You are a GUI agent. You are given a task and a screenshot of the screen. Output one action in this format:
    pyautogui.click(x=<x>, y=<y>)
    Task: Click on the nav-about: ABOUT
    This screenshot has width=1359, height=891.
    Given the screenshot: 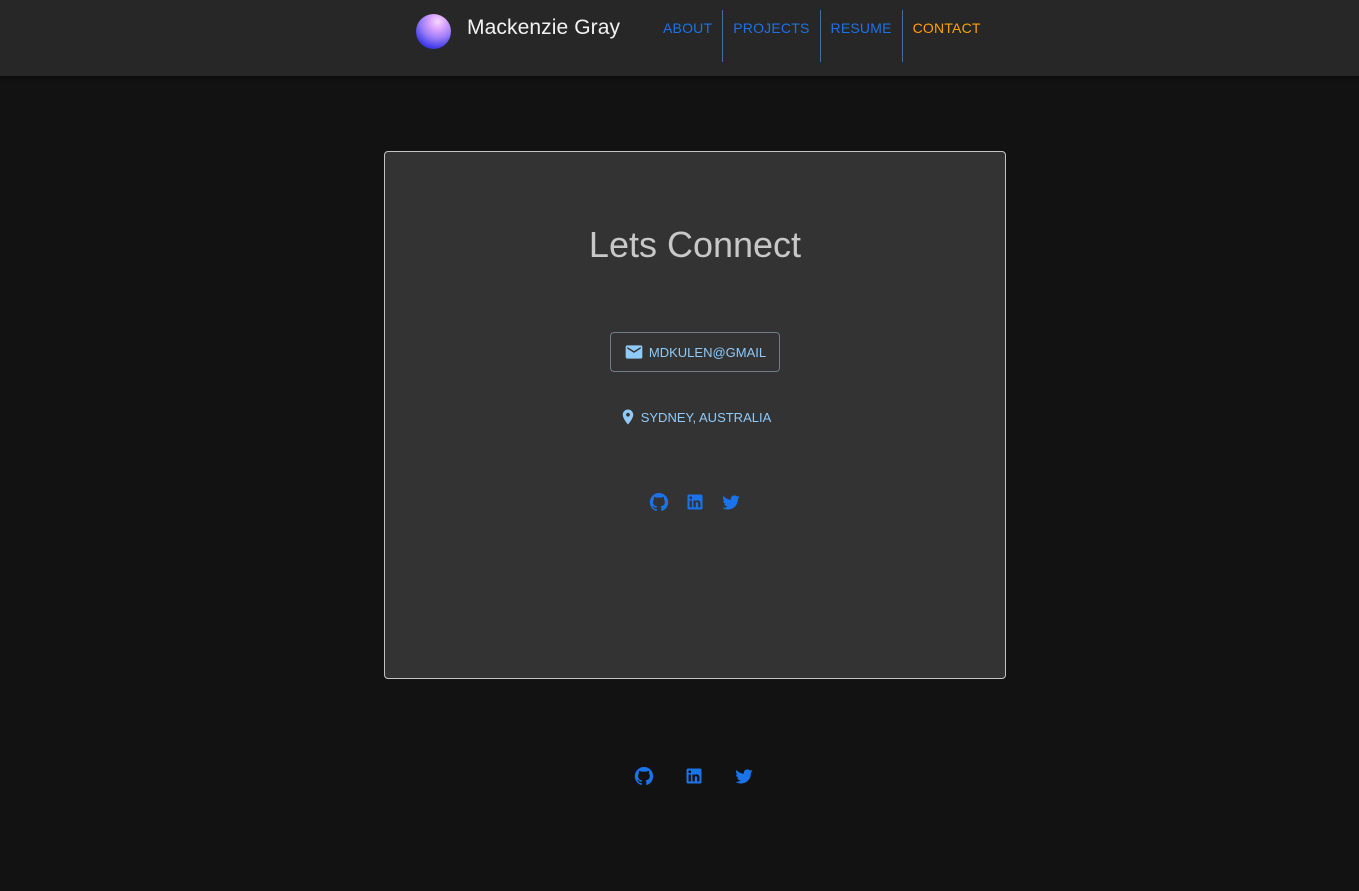 What is the action you would take?
    pyautogui.click(x=687, y=36)
    